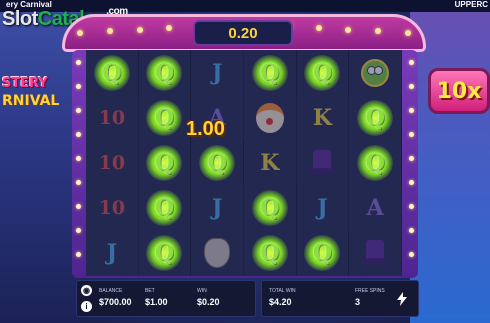 Image resolution: width=490 pixels, height=323 pixels. What do you see at coordinates (25, 83) in the screenshot?
I see `logo-line1: STERY` at bounding box center [25, 83].